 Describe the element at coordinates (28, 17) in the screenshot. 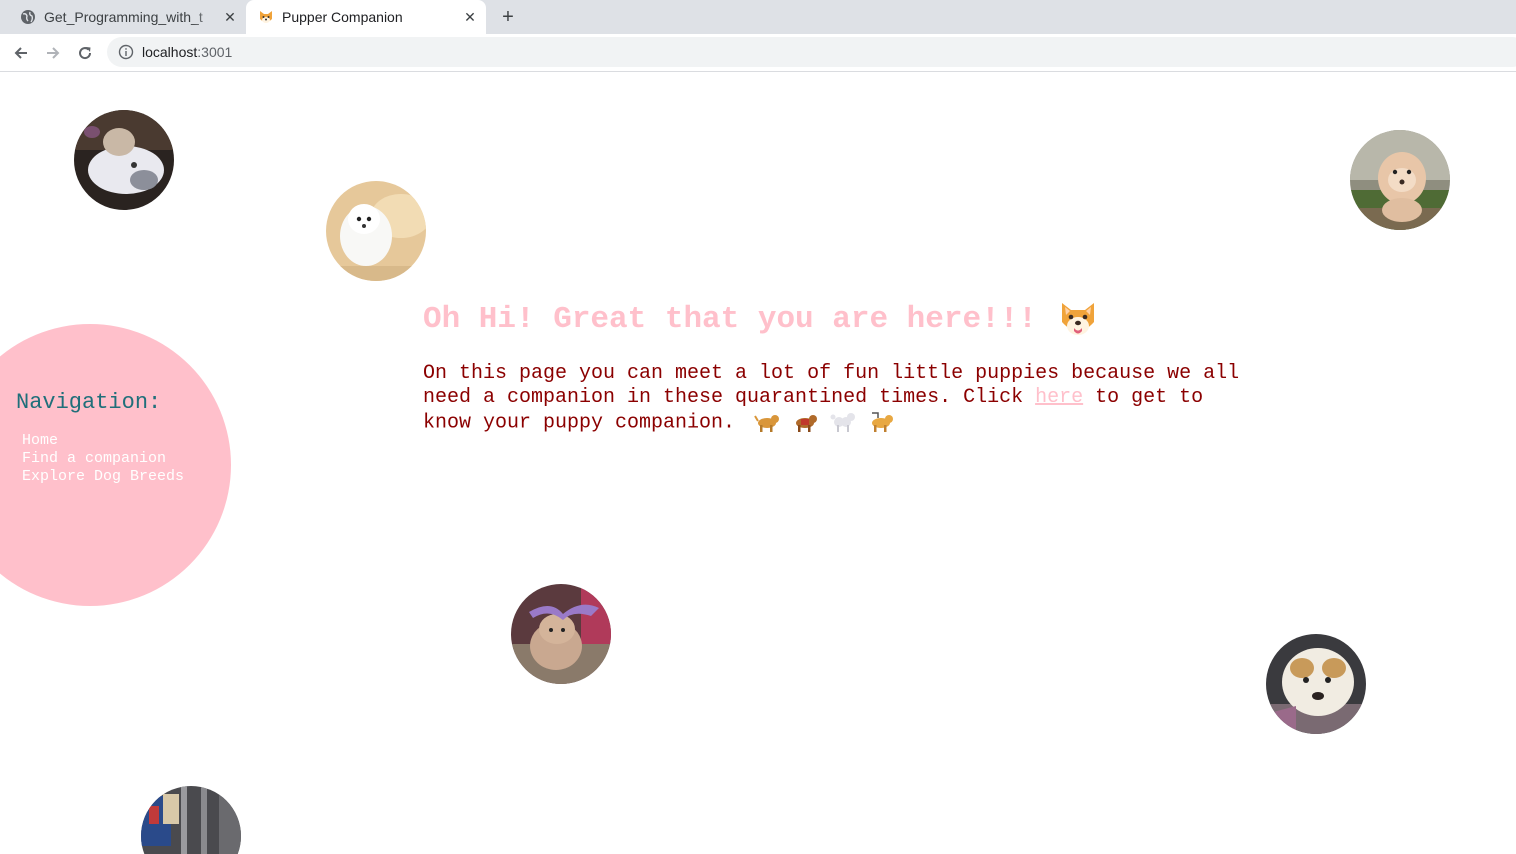

I see `globe-icon` at that location.